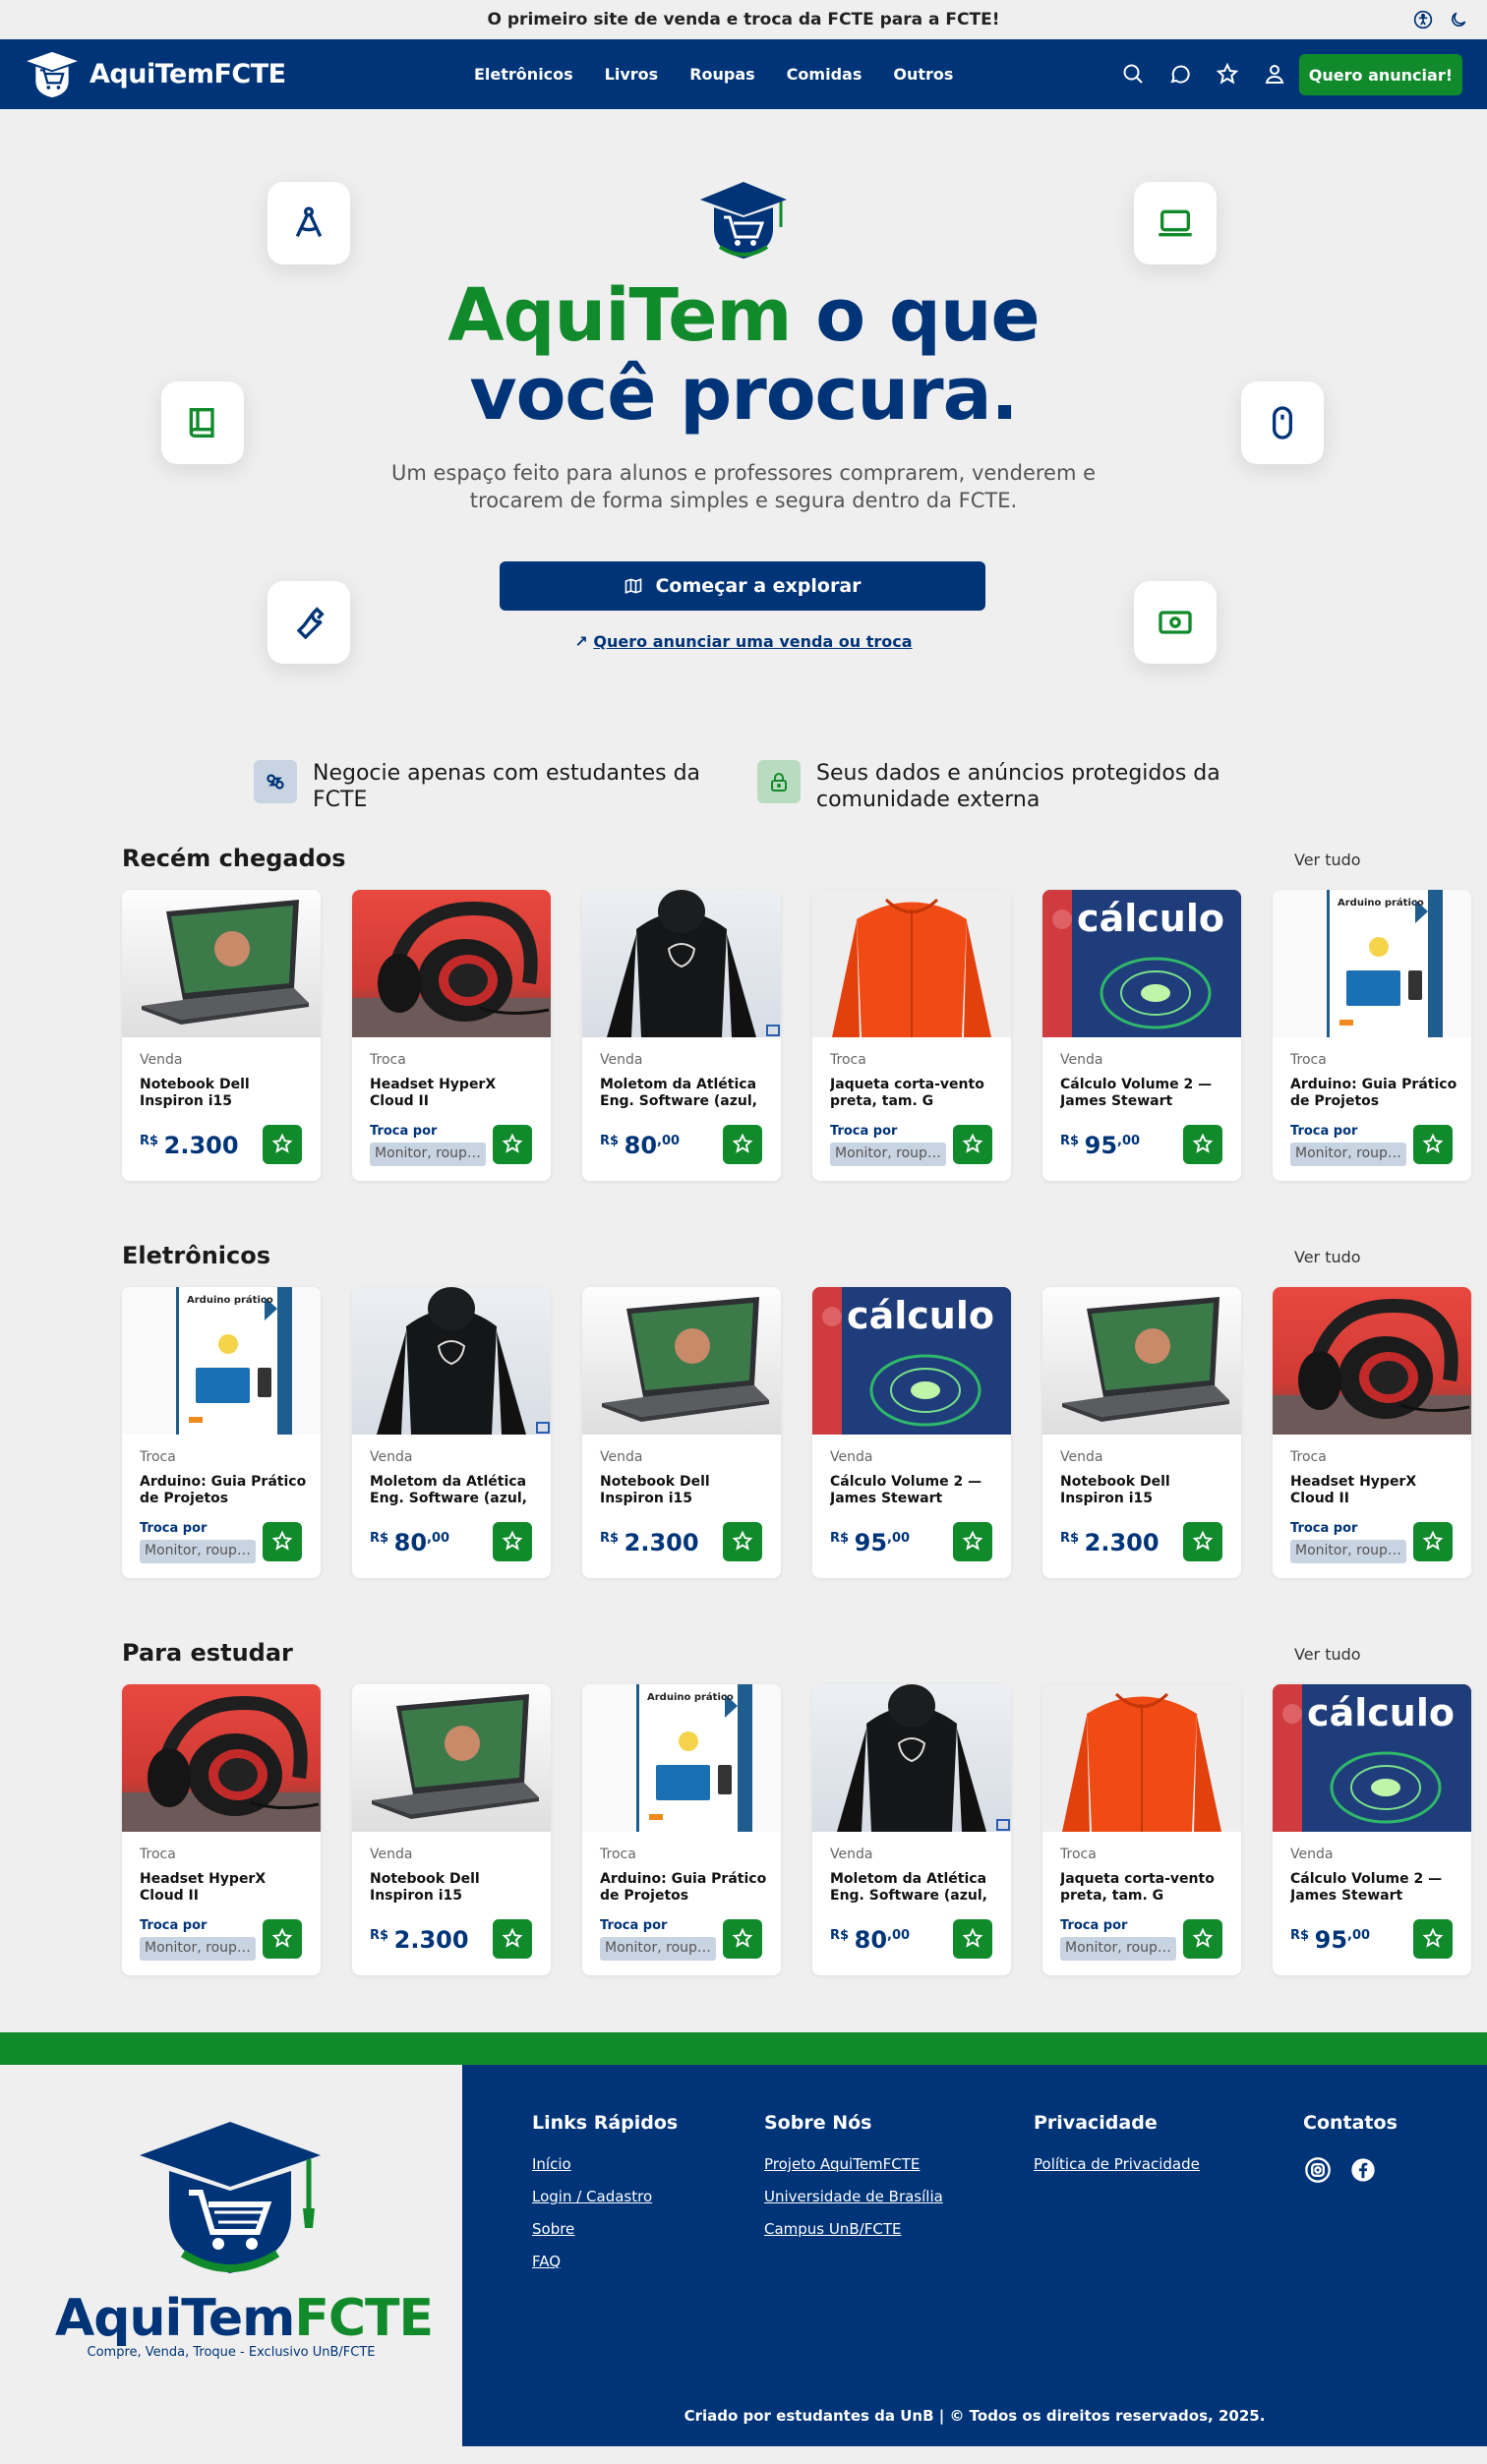 The width and height of the screenshot is (1487, 2464). What do you see at coordinates (605, 2261) in the screenshot?
I see `footer-link-faq: FAQ` at bounding box center [605, 2261].